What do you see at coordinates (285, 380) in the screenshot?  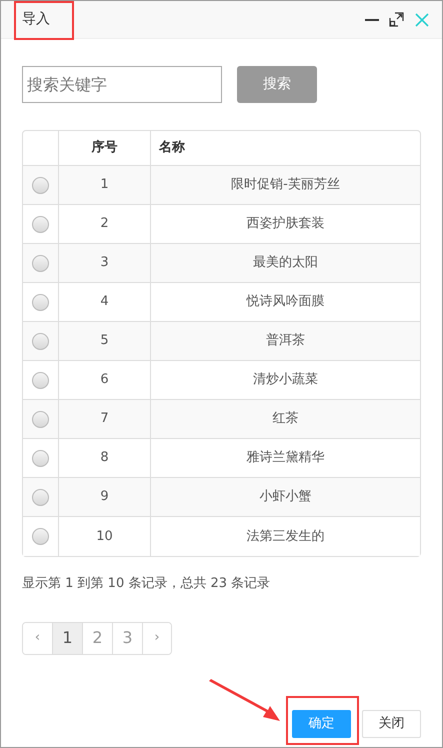 I see `table-cell-text: 清炒小蔬菜` at bounding box center [285, 380].